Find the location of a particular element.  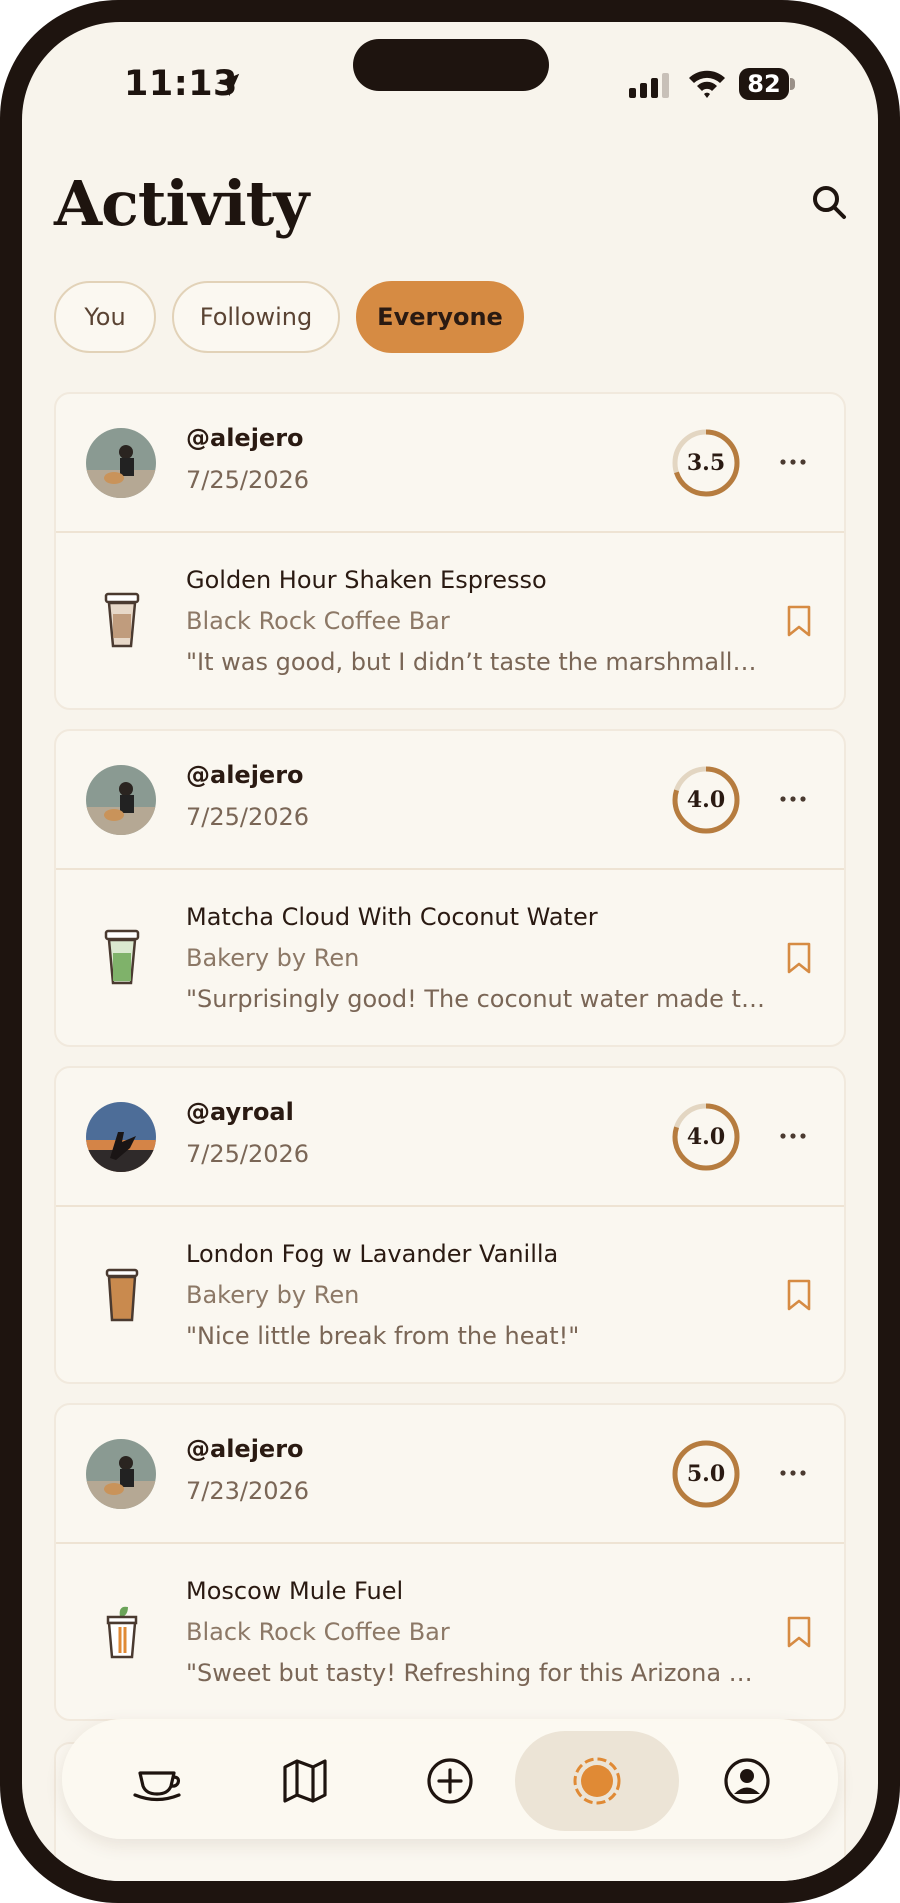

tab-following: Following is located at coordinates (256, 317).